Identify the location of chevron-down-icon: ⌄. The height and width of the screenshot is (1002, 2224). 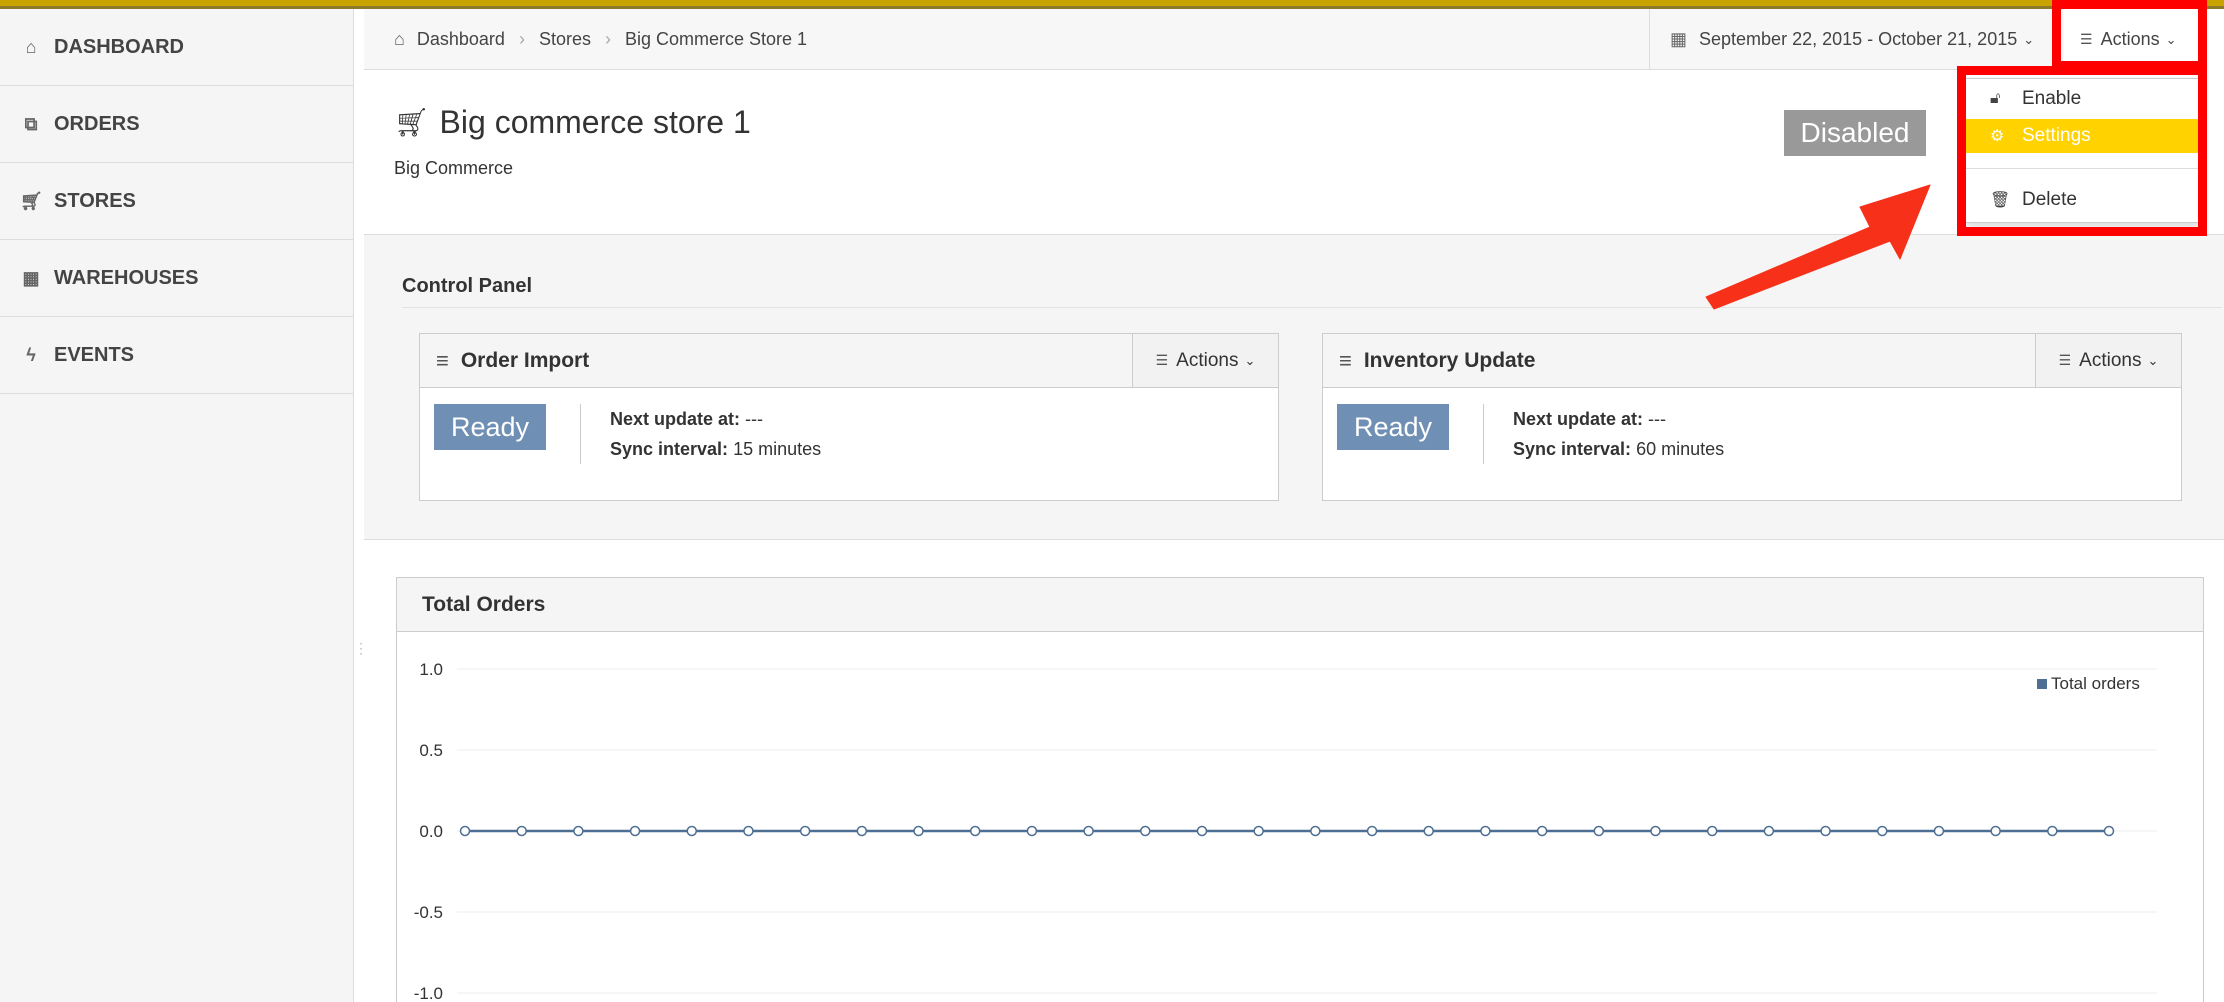
(2029, 39).